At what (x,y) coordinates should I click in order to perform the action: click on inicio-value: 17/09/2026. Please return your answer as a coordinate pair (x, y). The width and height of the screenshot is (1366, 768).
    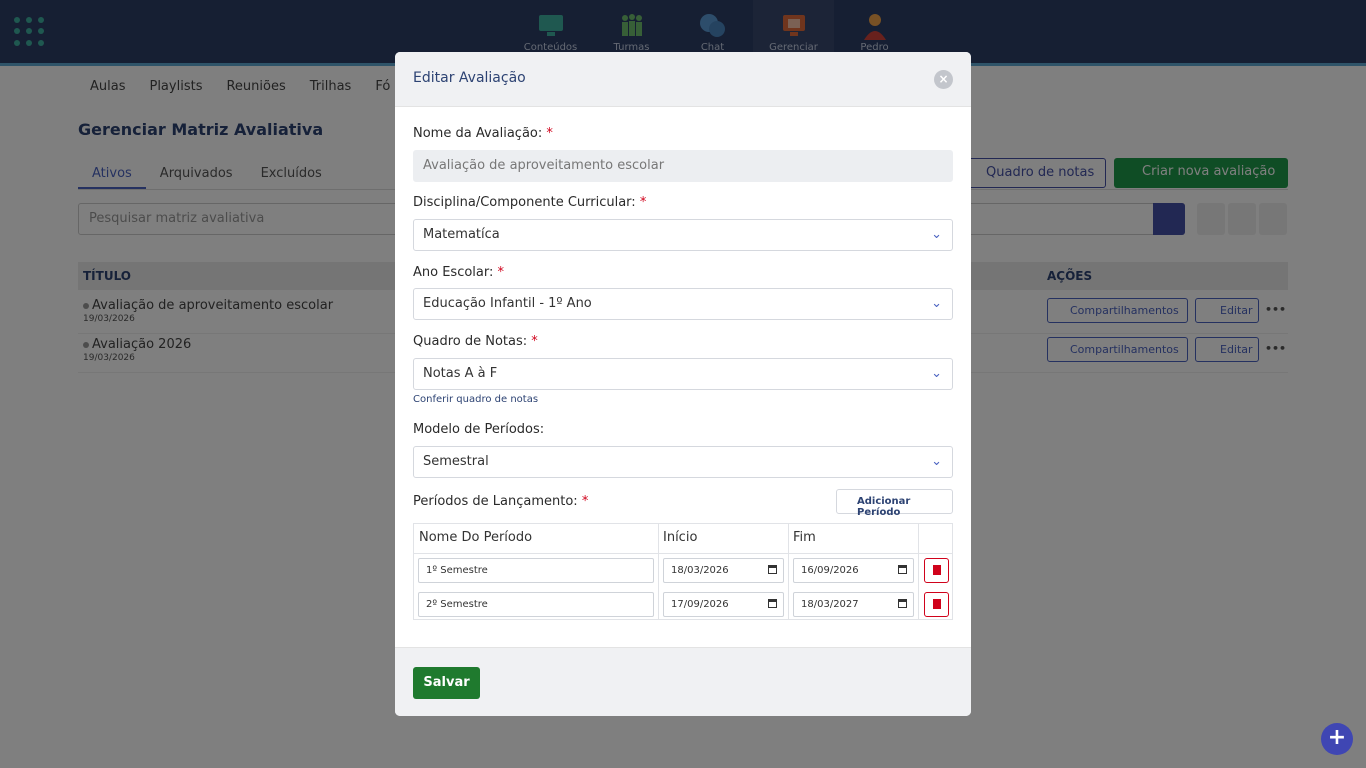
    Looking at the image, I should click on (700, 604).